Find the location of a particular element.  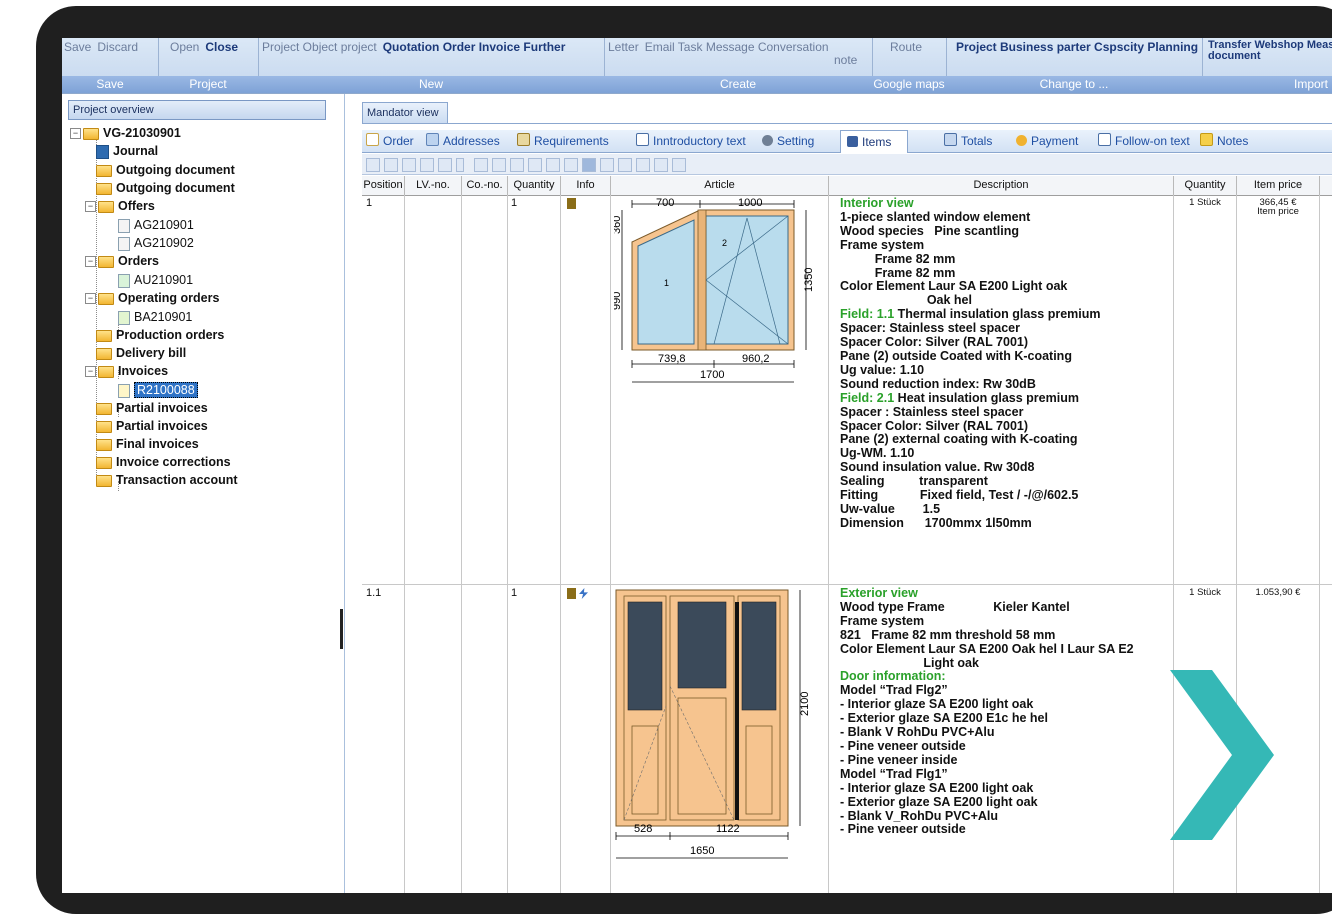

new-document-buttons: Quotation Order Invoice Further is located at coordinates (474, 47).